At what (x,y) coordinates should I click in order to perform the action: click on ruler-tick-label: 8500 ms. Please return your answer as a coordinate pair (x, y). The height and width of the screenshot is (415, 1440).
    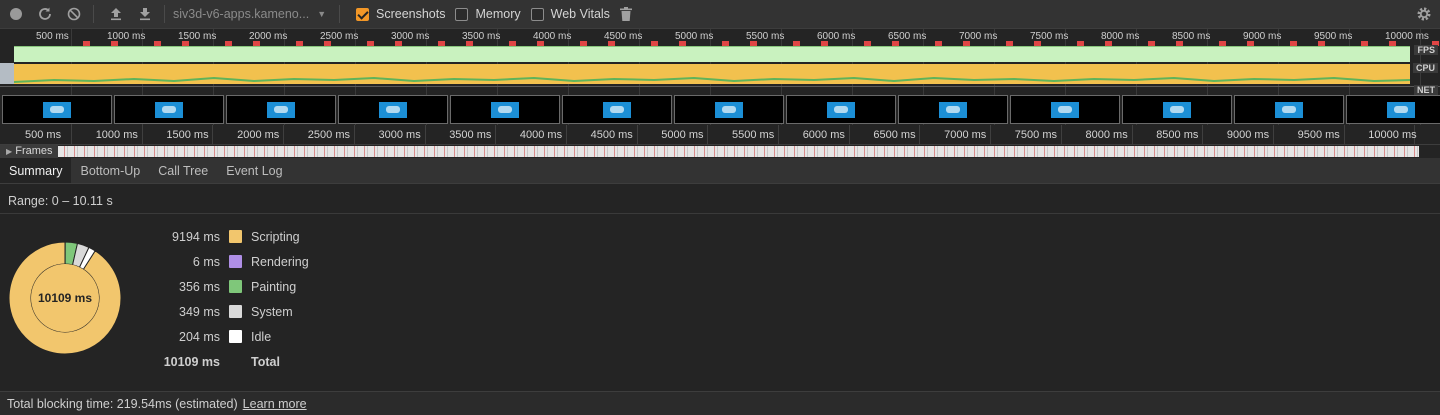
    Looking at the image, I should click on (1177, 135).